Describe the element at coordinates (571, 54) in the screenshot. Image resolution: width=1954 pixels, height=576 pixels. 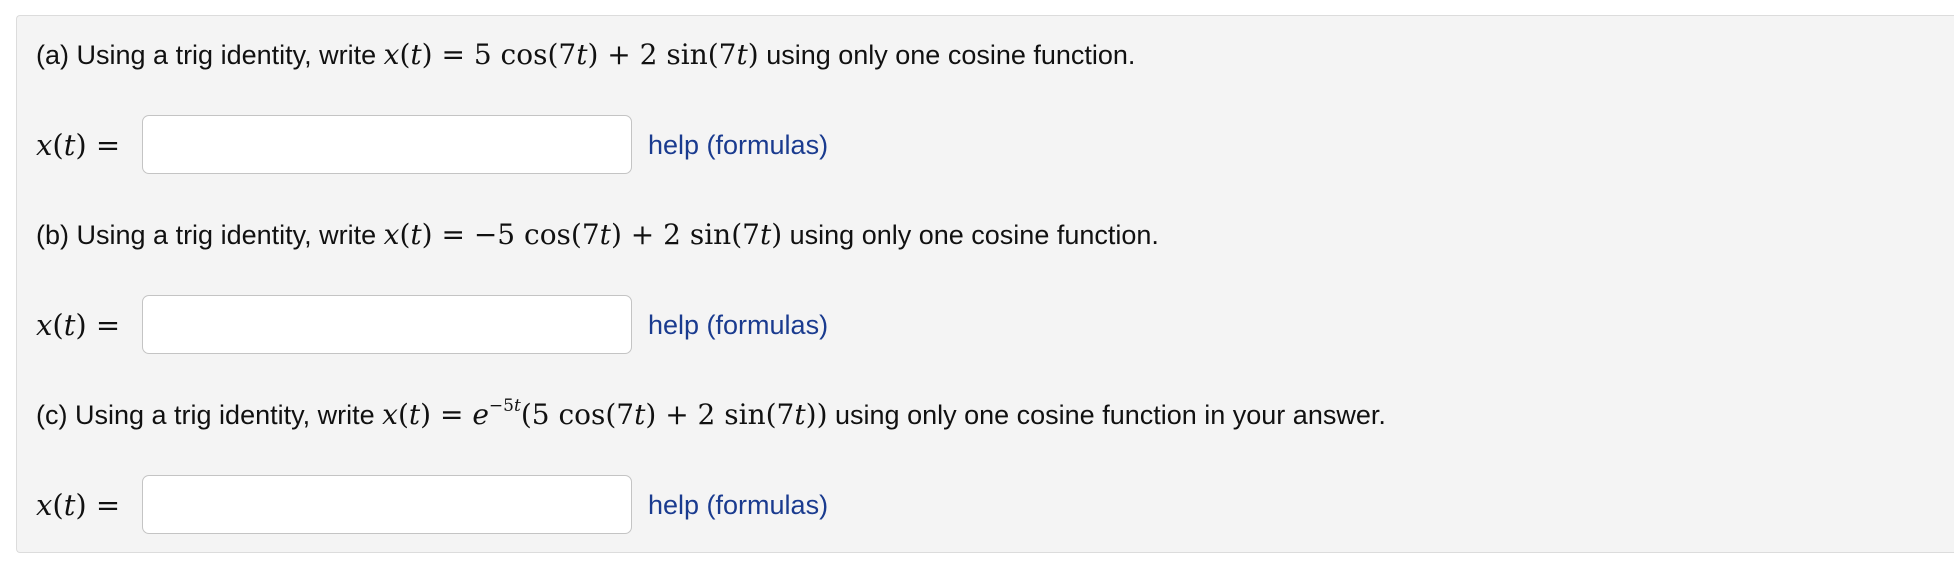
I see `part-a-formula: x(t) = 5 cos(7t) + 2 sin(7t)` at that location.